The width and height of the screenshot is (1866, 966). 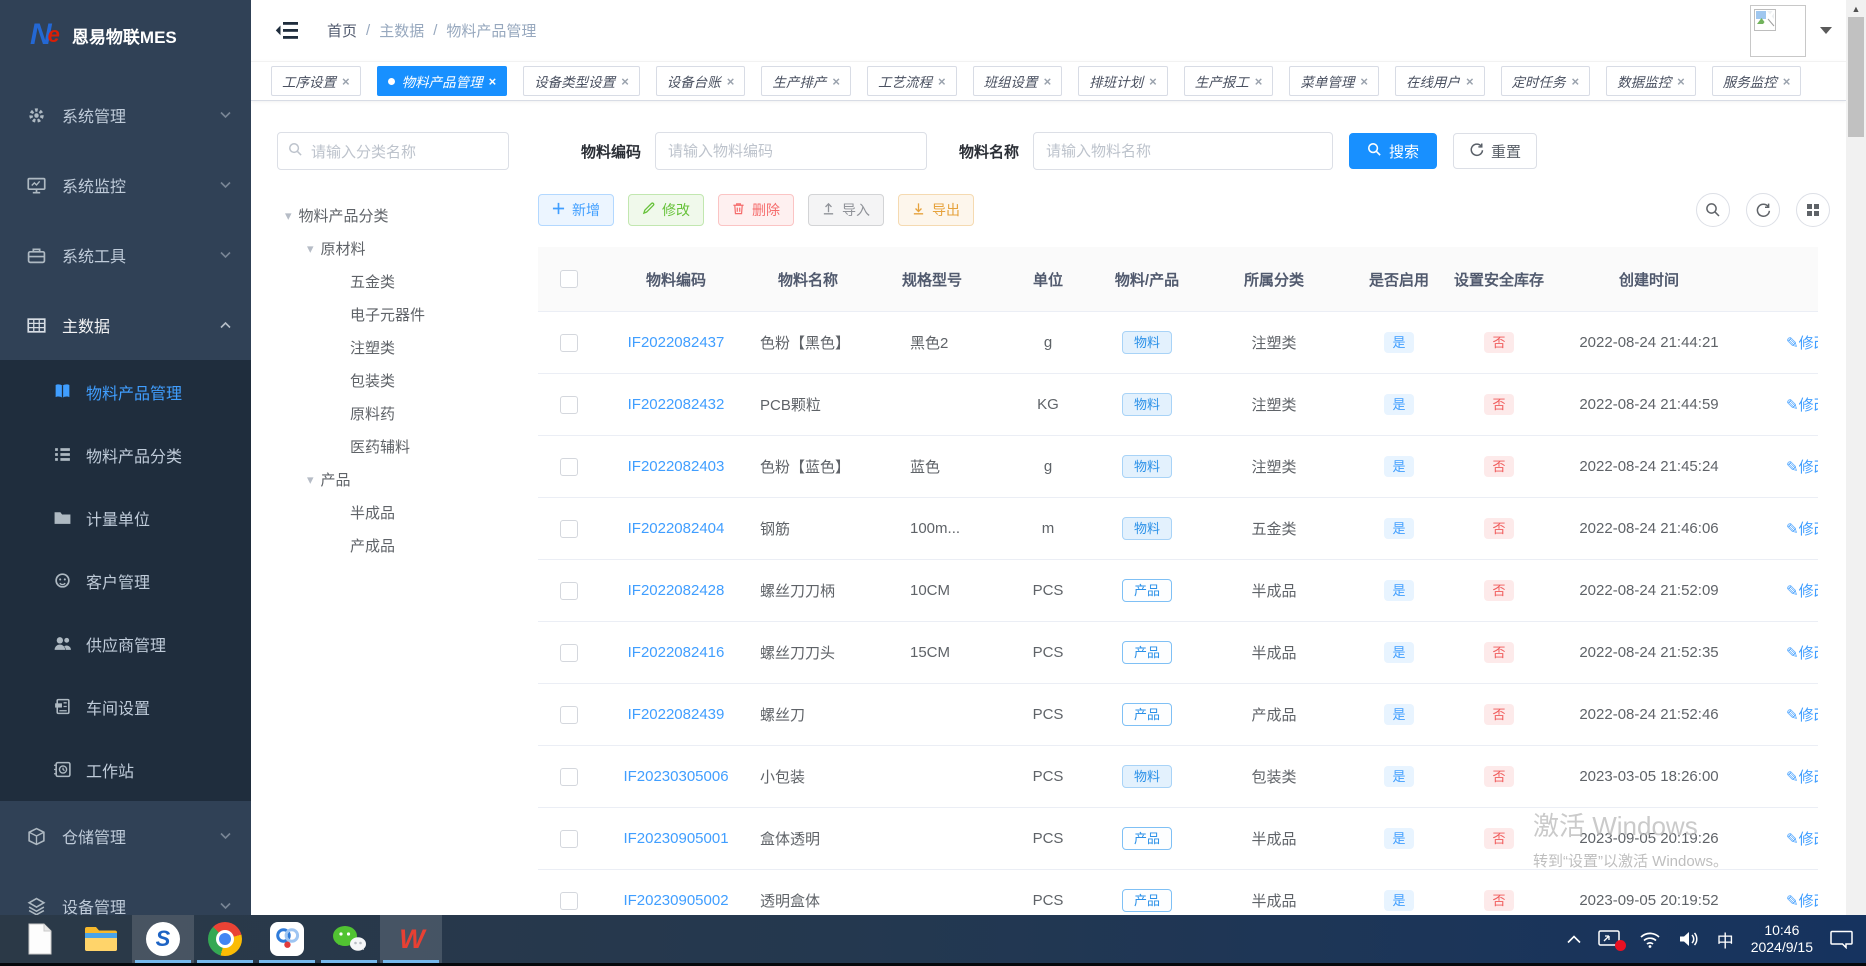 What do you see at coordinates (1756, 81) in the screenshot?
I see `tab-service-monitor: 服务监控 ×` at bounding box center [1756, 81].